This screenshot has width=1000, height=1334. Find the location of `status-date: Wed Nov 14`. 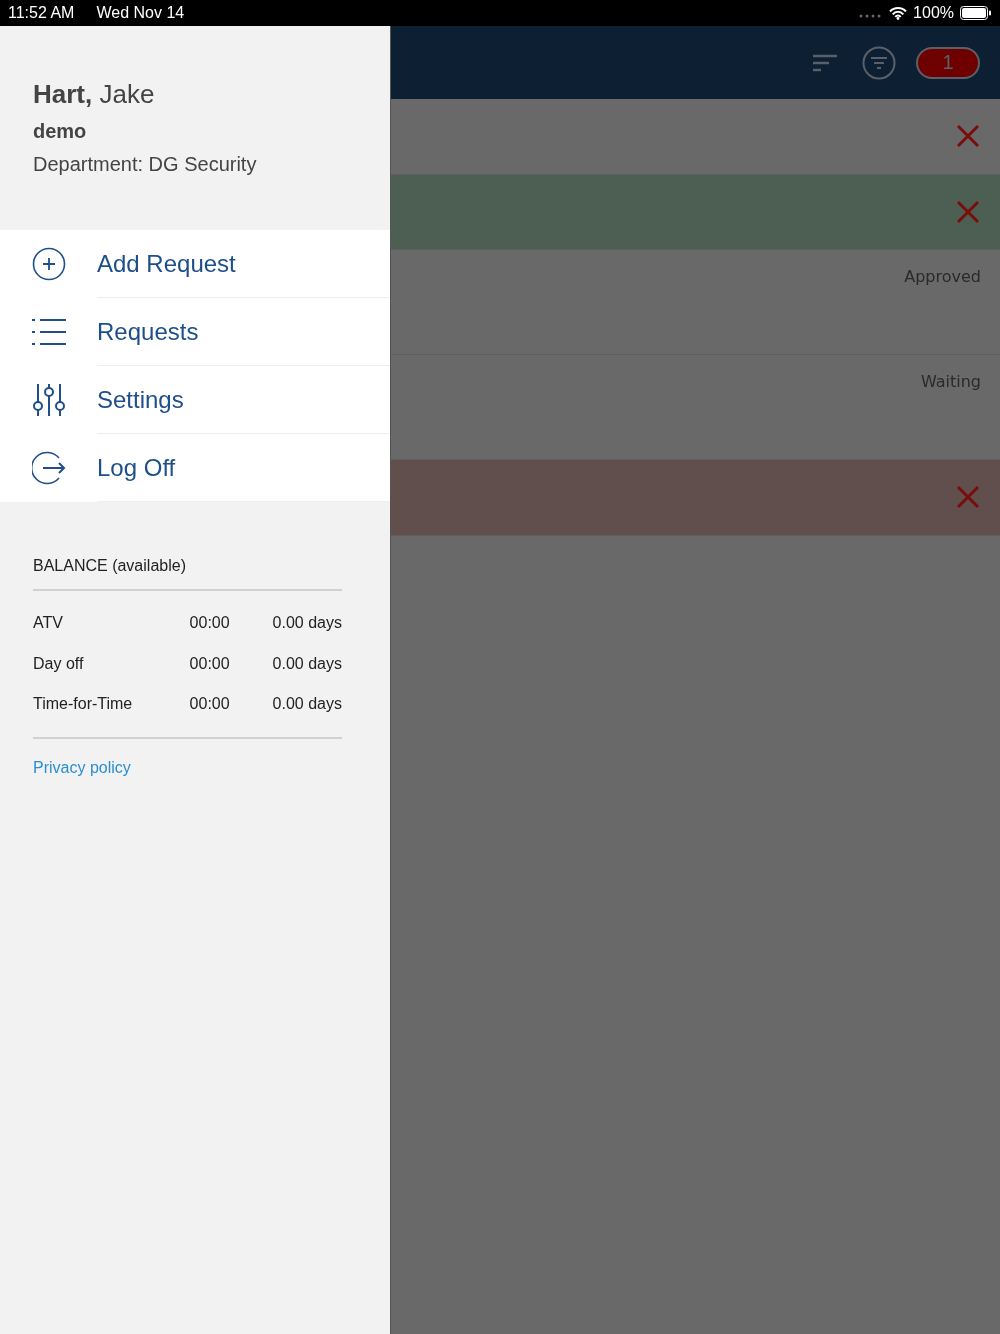

status-date: Wed Nov 14 is located at coordinates (140, 13).